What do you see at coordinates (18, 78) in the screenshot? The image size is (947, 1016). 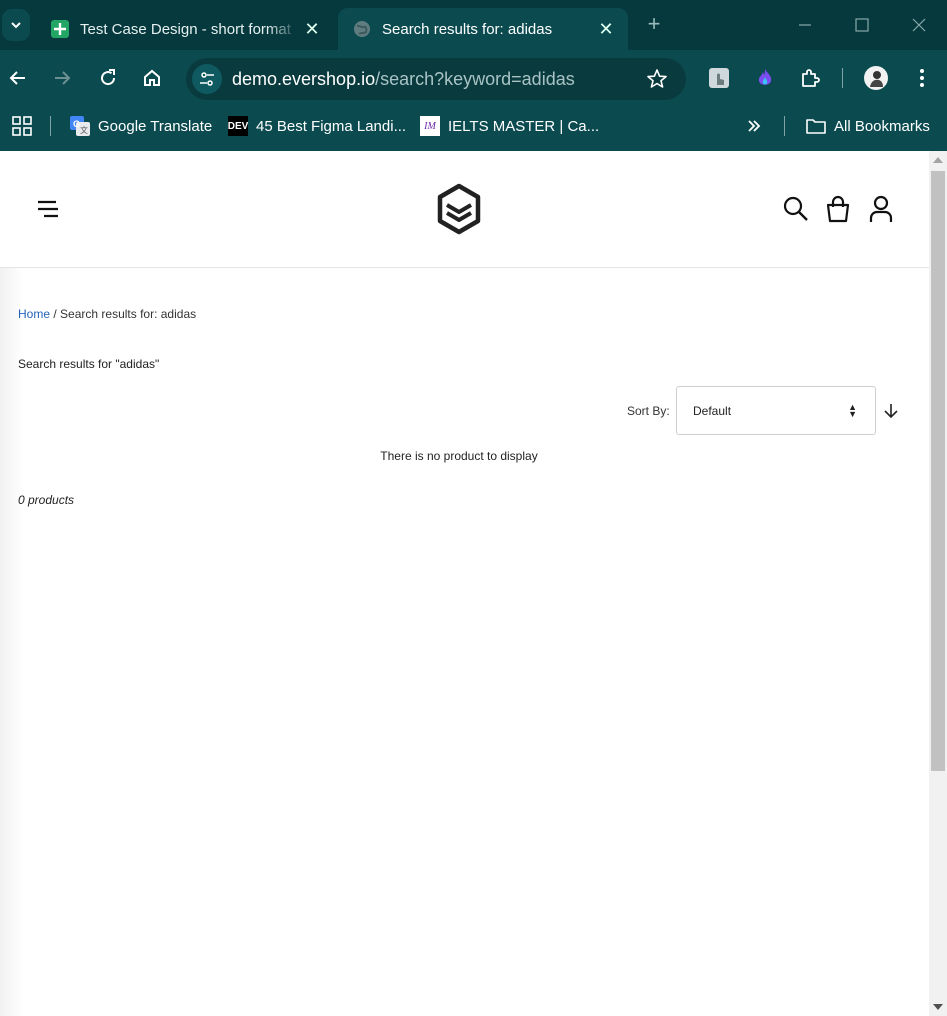 I see `back-icon` at bounding box center [18, 78].